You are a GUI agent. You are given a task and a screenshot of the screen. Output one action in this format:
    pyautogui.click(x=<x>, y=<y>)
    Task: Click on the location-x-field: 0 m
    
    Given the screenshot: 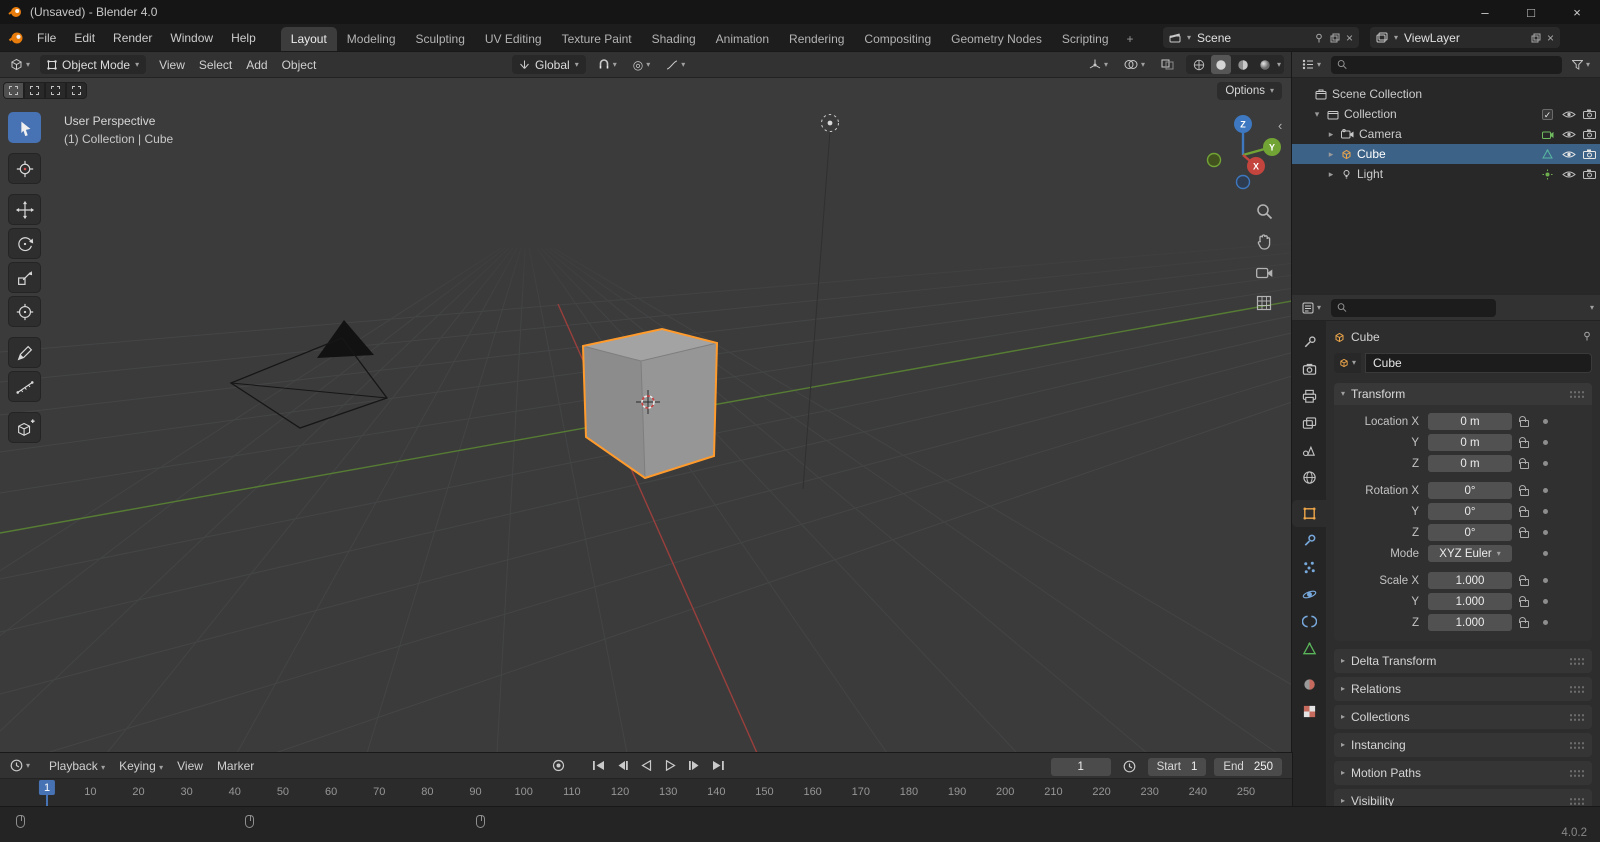 What is the action you would take?
    pyautogui.click(x=1470, y=421)
    